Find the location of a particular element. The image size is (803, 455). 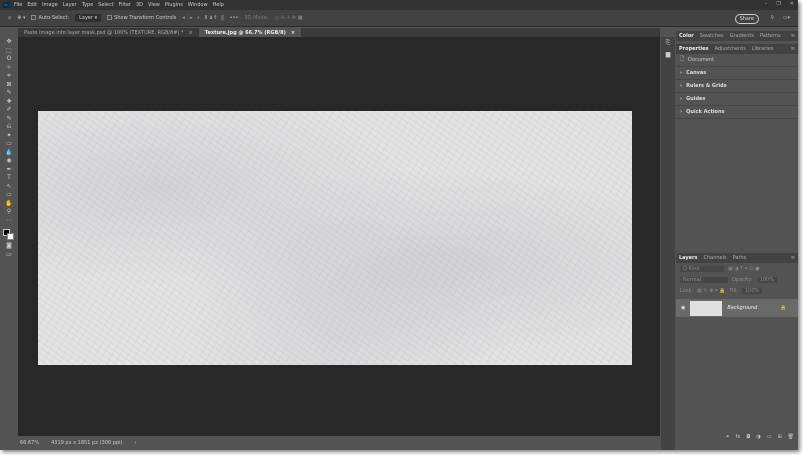

history-panel-icon: ⎘ is located at coordinates (668, 43).